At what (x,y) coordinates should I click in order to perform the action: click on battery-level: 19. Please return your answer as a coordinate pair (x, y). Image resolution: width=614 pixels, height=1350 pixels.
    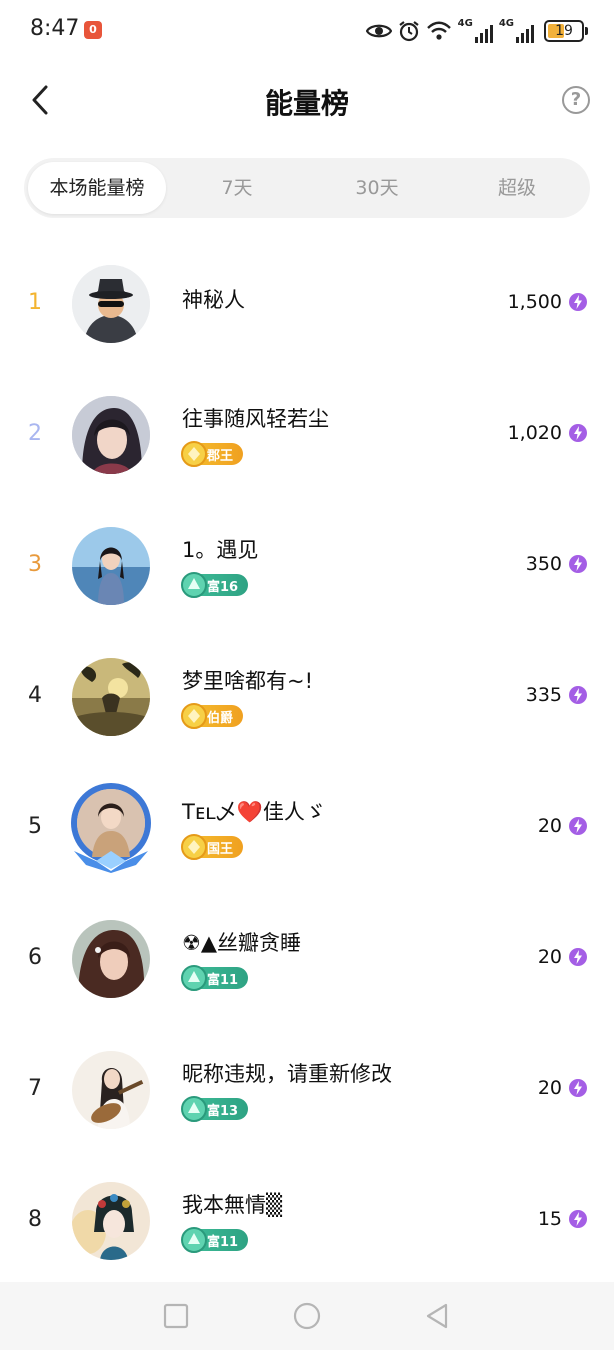
    Looking at the image, I should click on (564, 31).